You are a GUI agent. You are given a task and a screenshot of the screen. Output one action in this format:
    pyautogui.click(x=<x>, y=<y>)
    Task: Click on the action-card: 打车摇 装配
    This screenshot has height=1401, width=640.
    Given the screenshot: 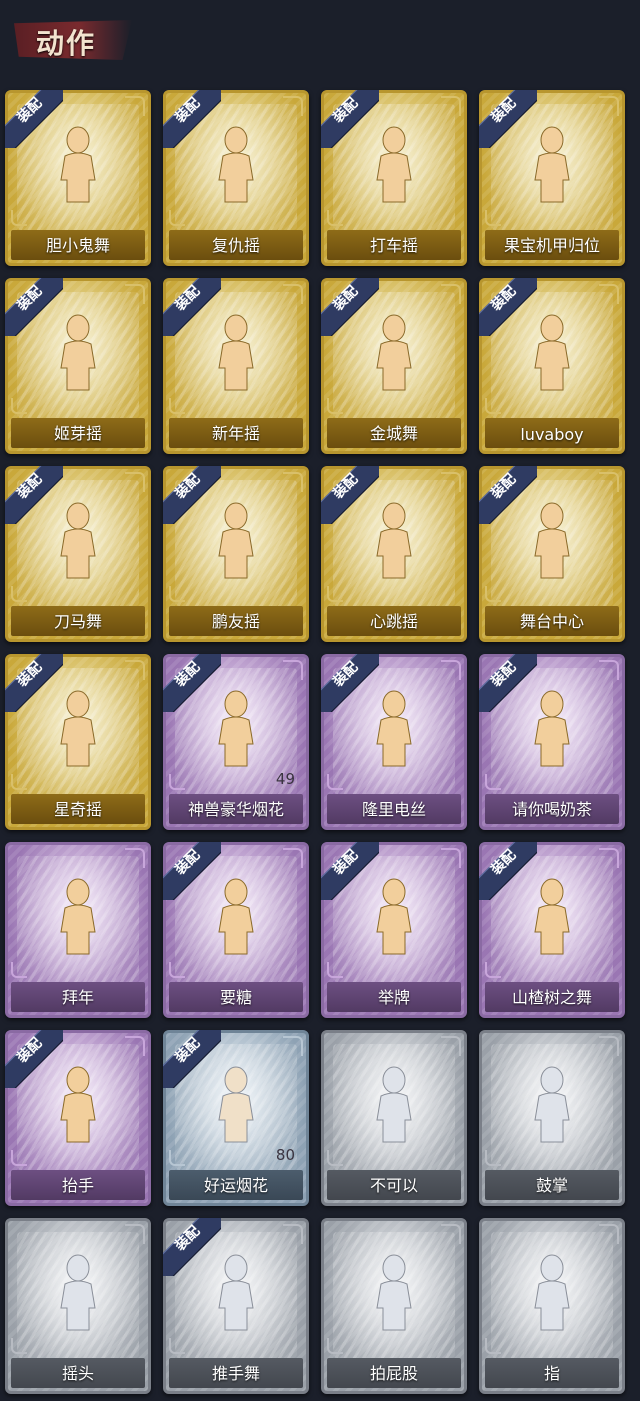 What is the action you would take?
    pyautogui.click(x=394, y=178)
    